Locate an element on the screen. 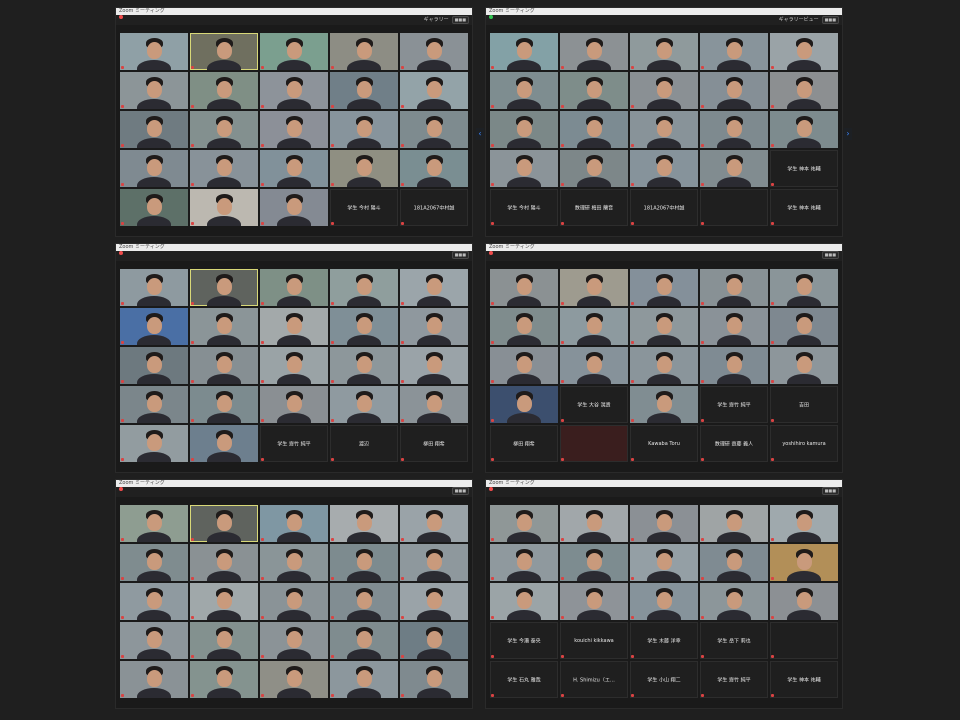  participant-name-tile: 学生 今瀬 泰央 is located at coordinates (524, 640).